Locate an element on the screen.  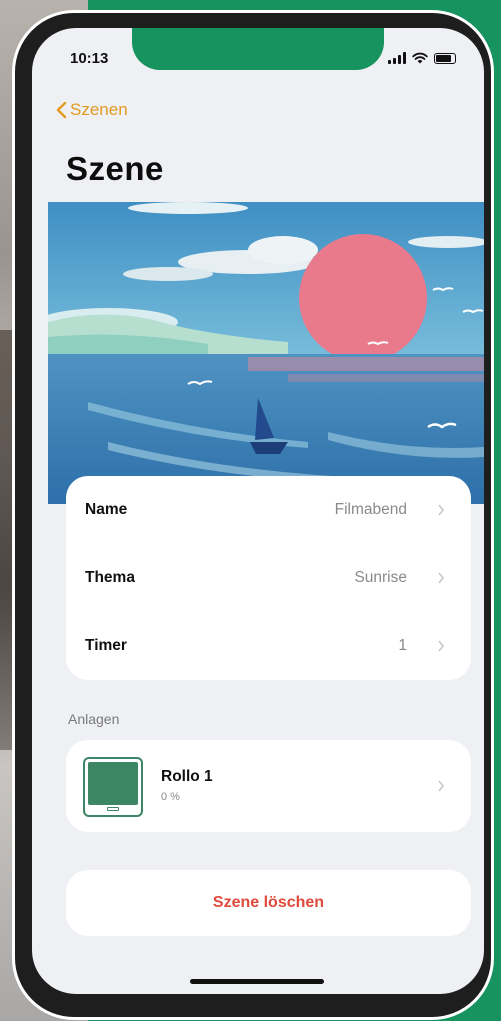
row-value: 1 is located at coordinates (402, 645).